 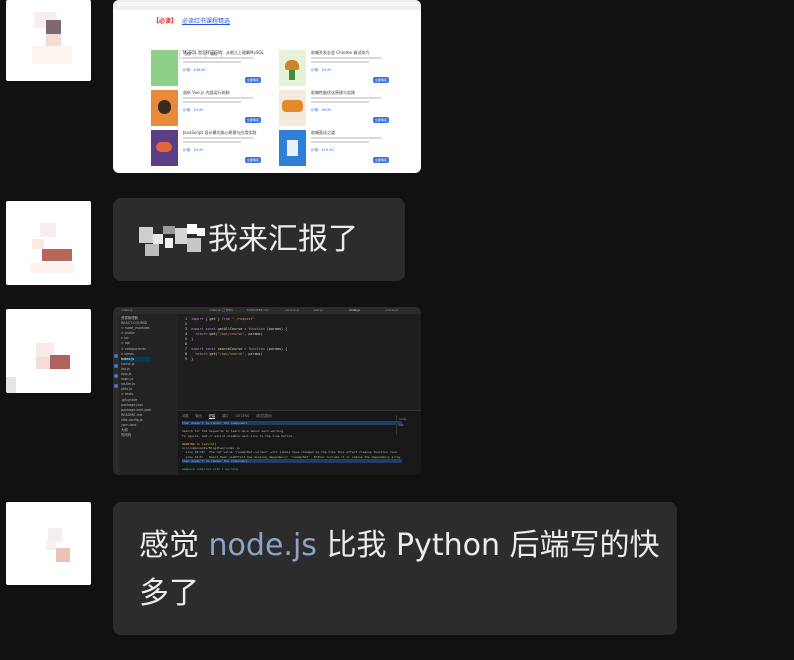 What do you see at coordinates (210, 469) in the screenshot?
I see `terminal-line: webpack compiled with 1 warning` at bounding box center [210, 469].